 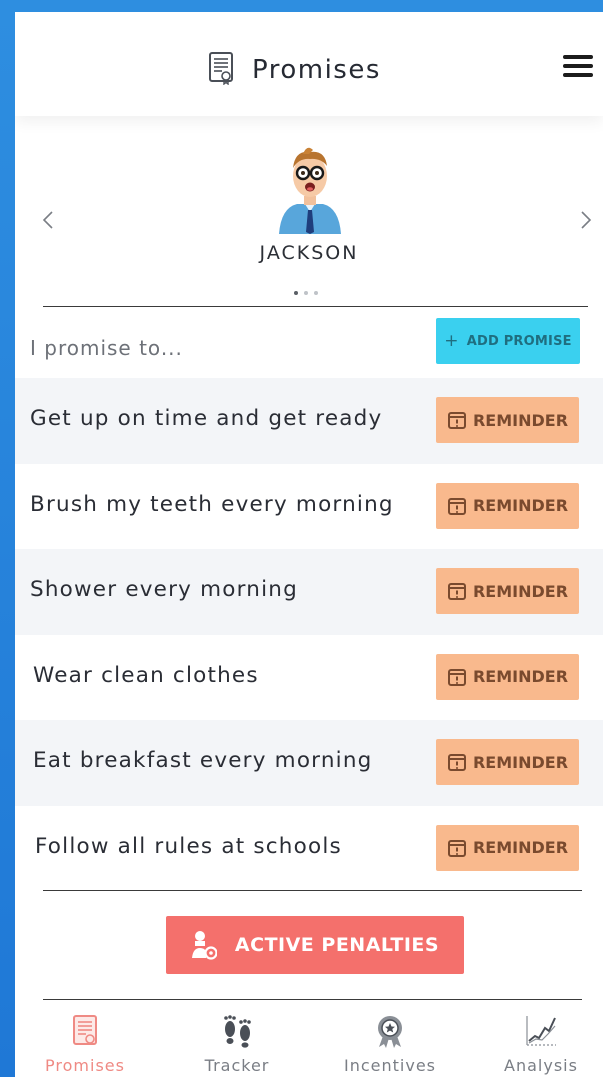 What do you see at coordinates (85, 1065) in the screenshot?
I see `nav-label: Promises` at bounding box center [85, 1065].